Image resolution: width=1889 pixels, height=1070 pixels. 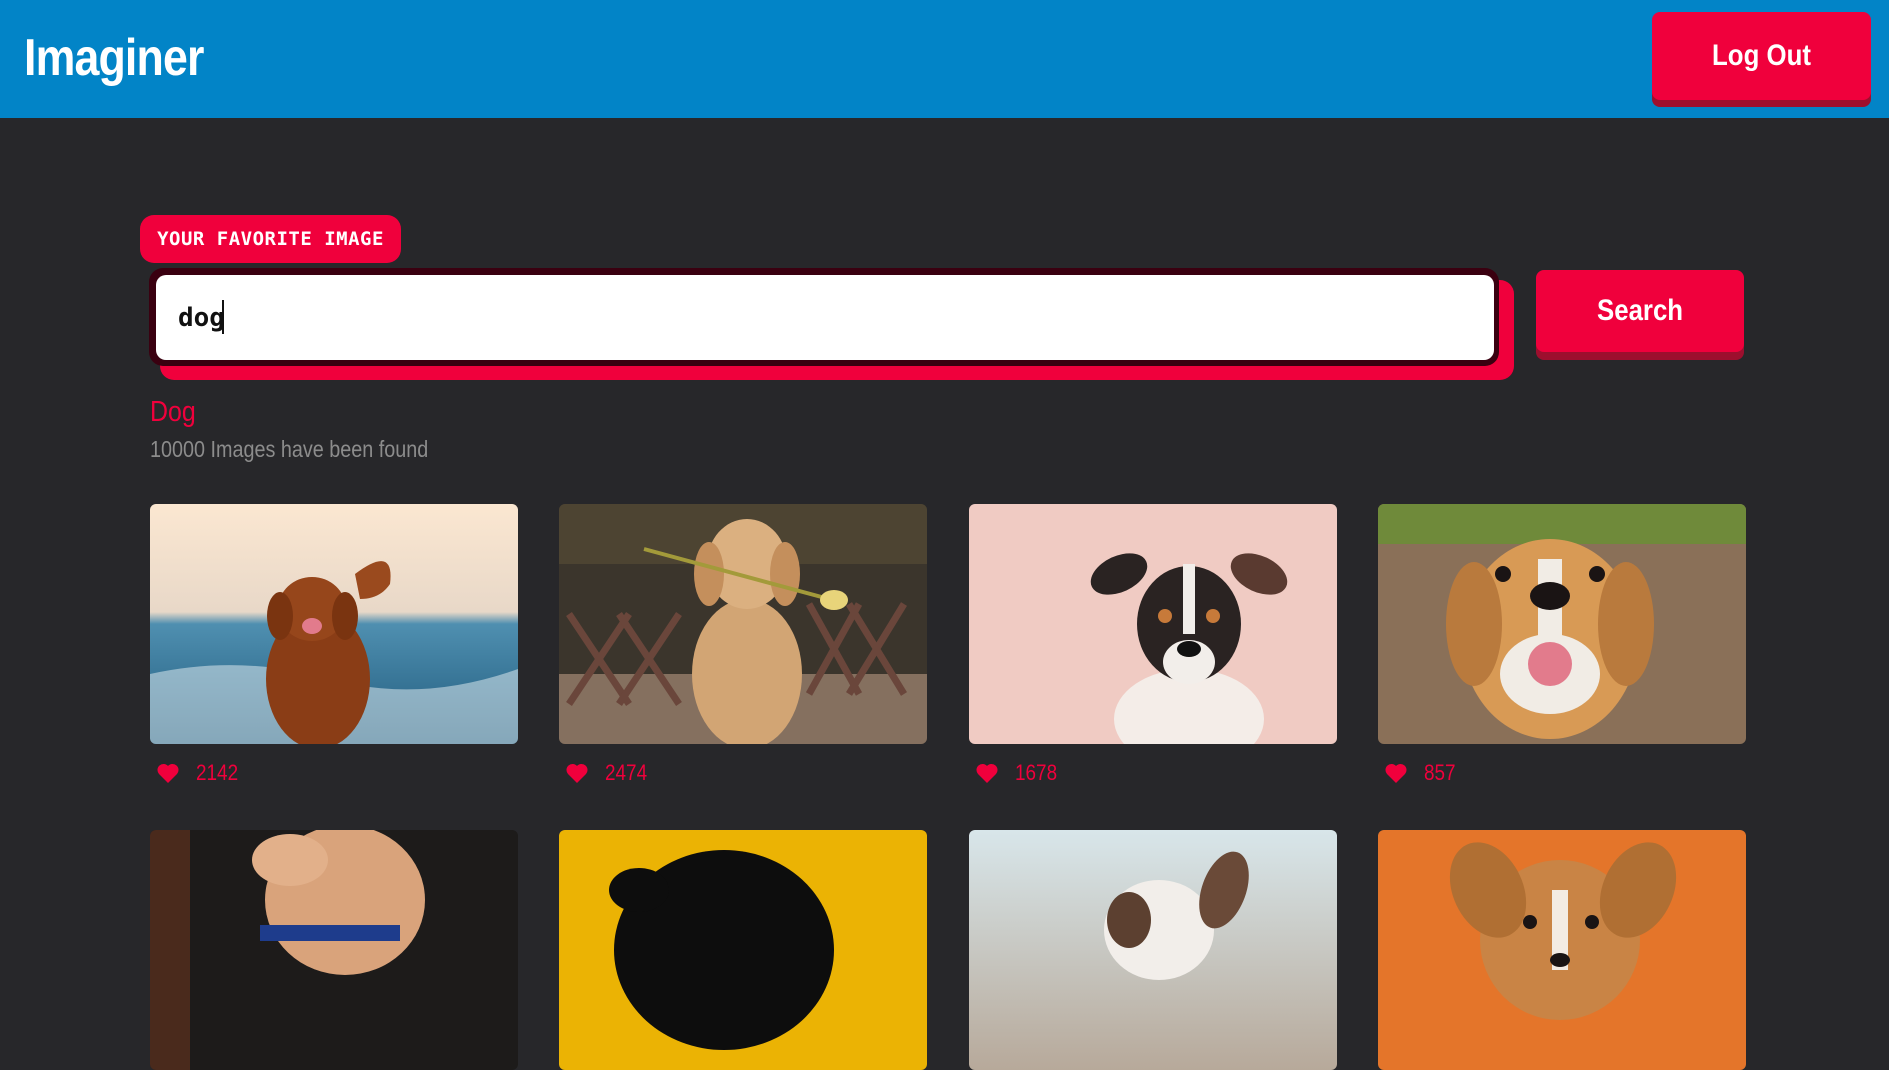 I want to click on search-button: Search, so click(x=1640, y=311).